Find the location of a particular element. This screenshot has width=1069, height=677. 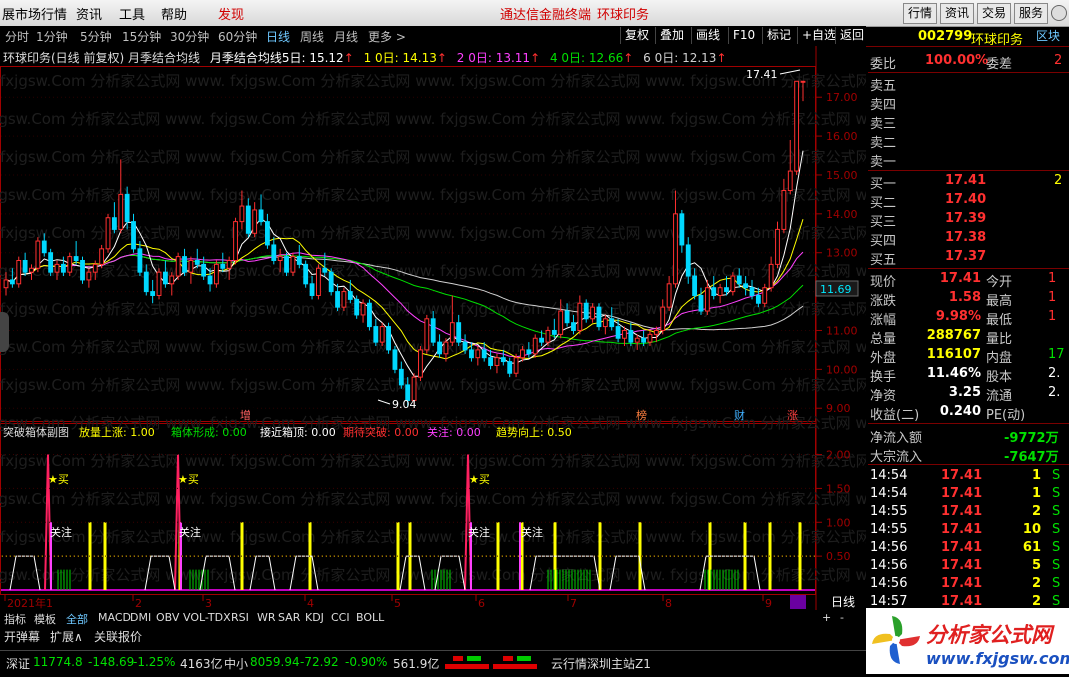

period-tab-15min: 15分钟 is located at coordinates (141, 36).